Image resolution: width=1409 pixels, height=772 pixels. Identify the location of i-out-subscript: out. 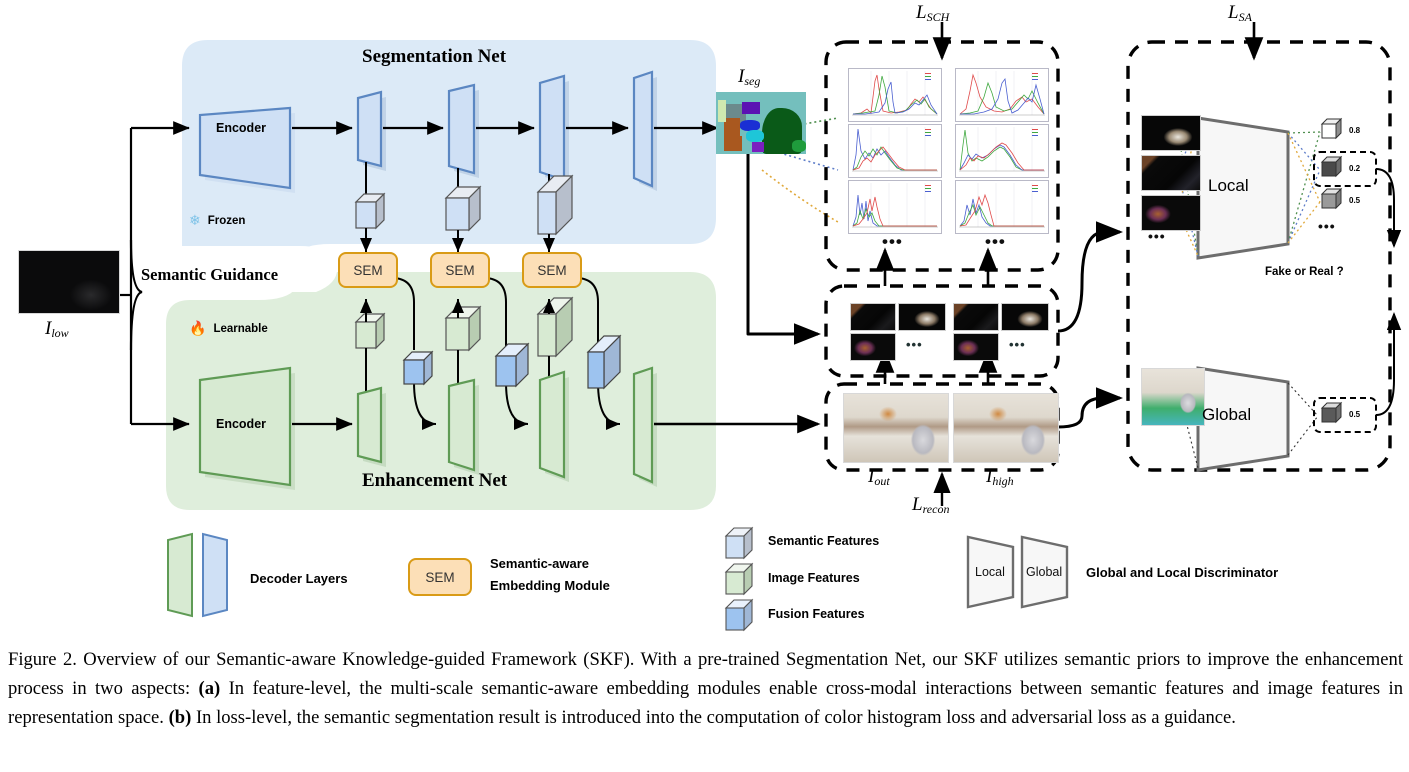
(882, 481).